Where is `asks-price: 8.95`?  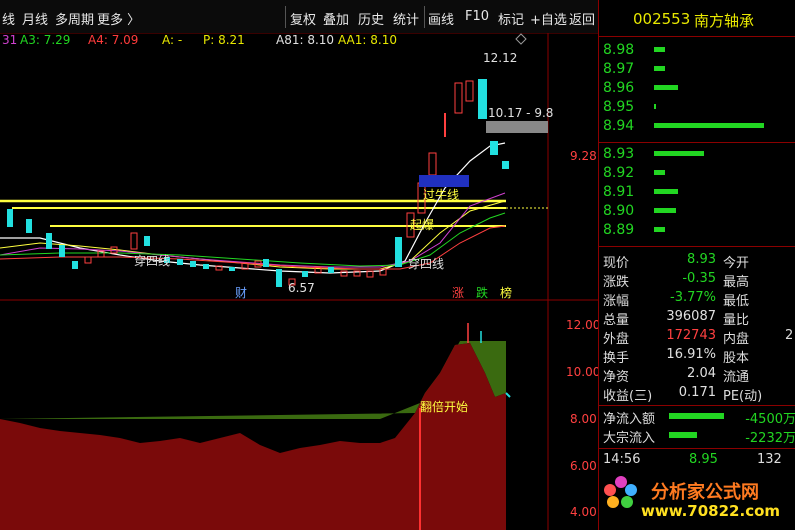 asks-price: 8.95 is located at coordinates (619, 107).